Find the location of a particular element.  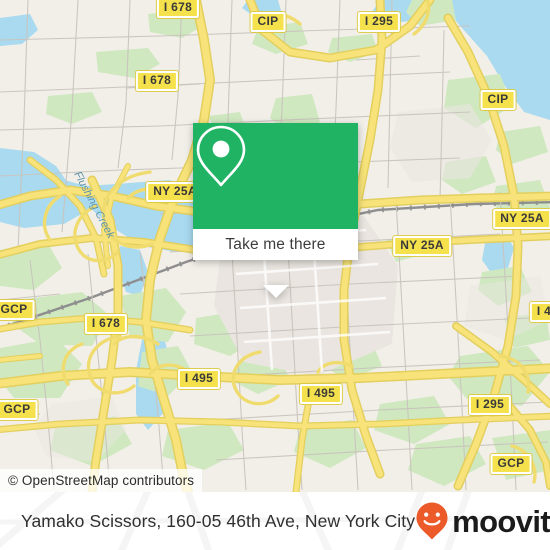

location-callout-card: Take me there is located at coordinates (275, 210).